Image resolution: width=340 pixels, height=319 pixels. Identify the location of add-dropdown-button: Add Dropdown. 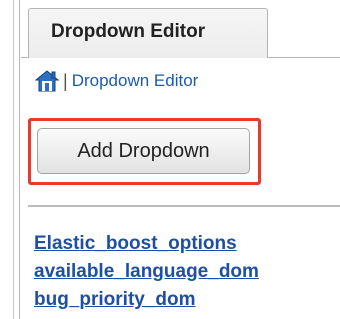
(143, 151).